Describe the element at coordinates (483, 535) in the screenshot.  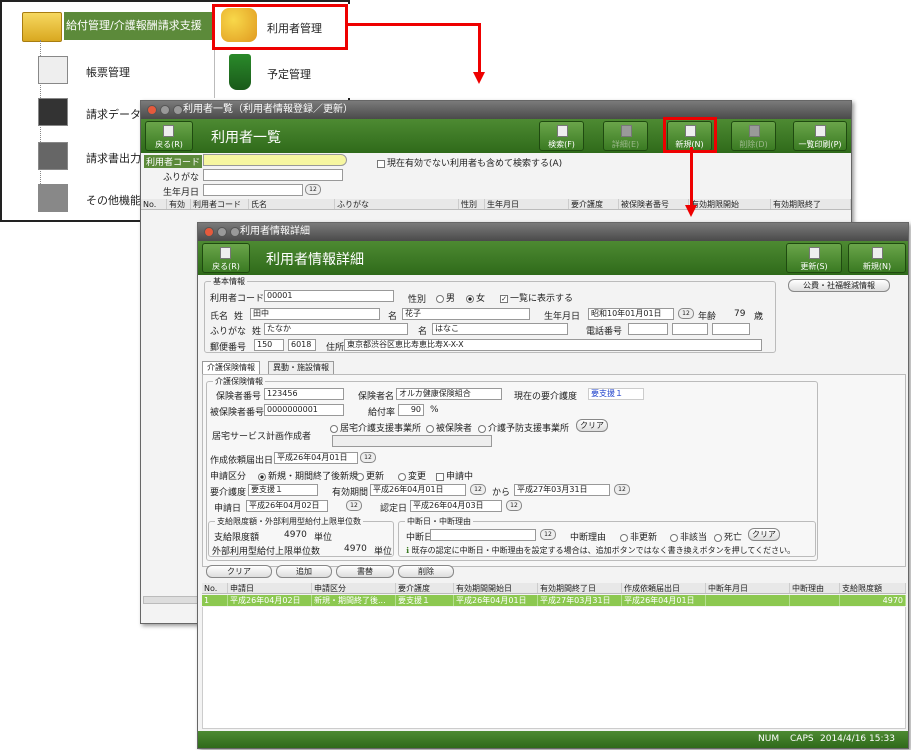
I see `stop-date-input` at that location.